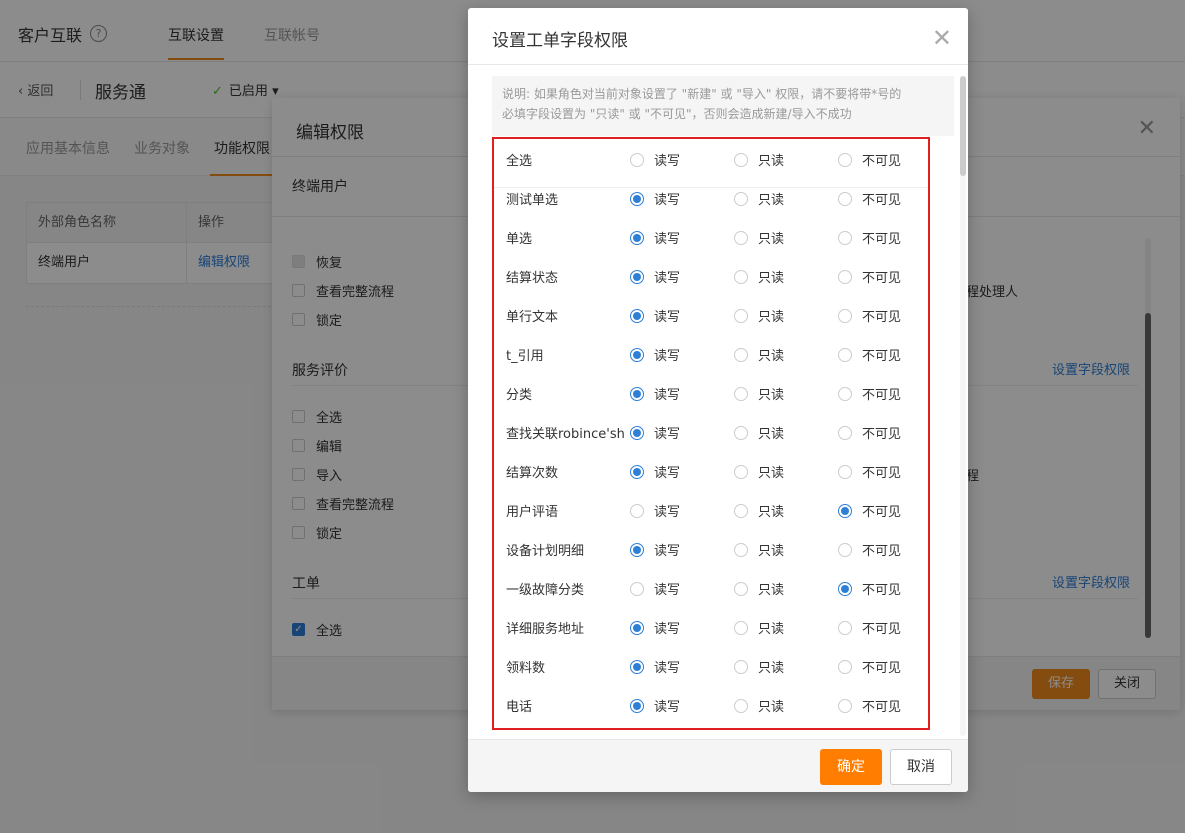 The width and height of the screenshot is (1185, 833). What do you see at coordinates (921, 767) in the screenshot?
I see `cancel-button: 取消` at bounding box center [921, 767].